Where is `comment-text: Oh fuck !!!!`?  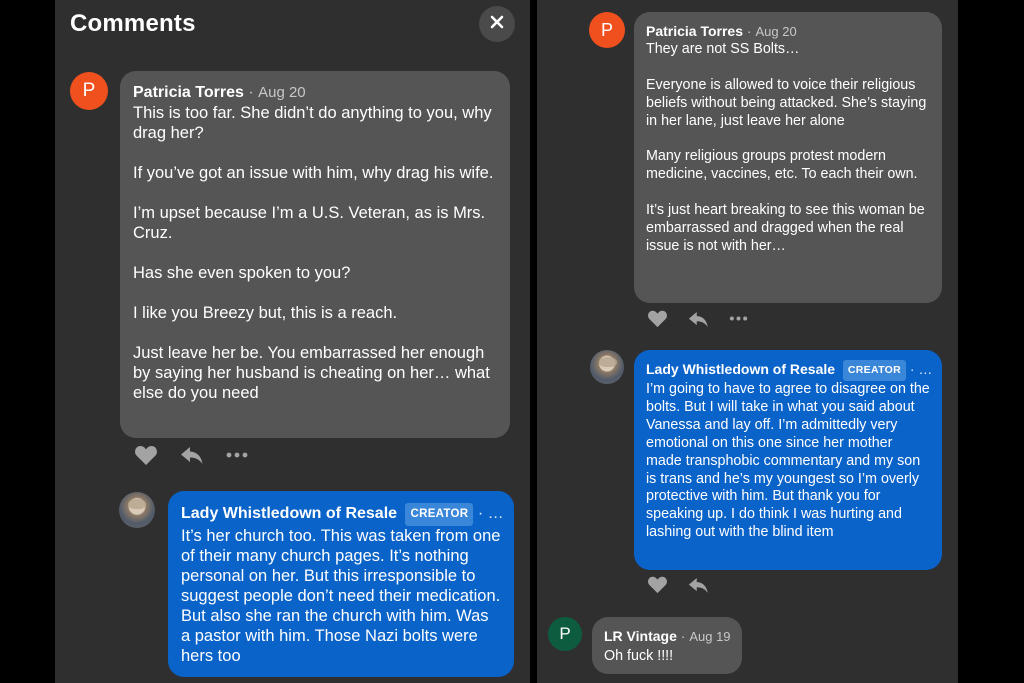
comment-text: Oh fuck !!!! is located at coordinates (639, 656).